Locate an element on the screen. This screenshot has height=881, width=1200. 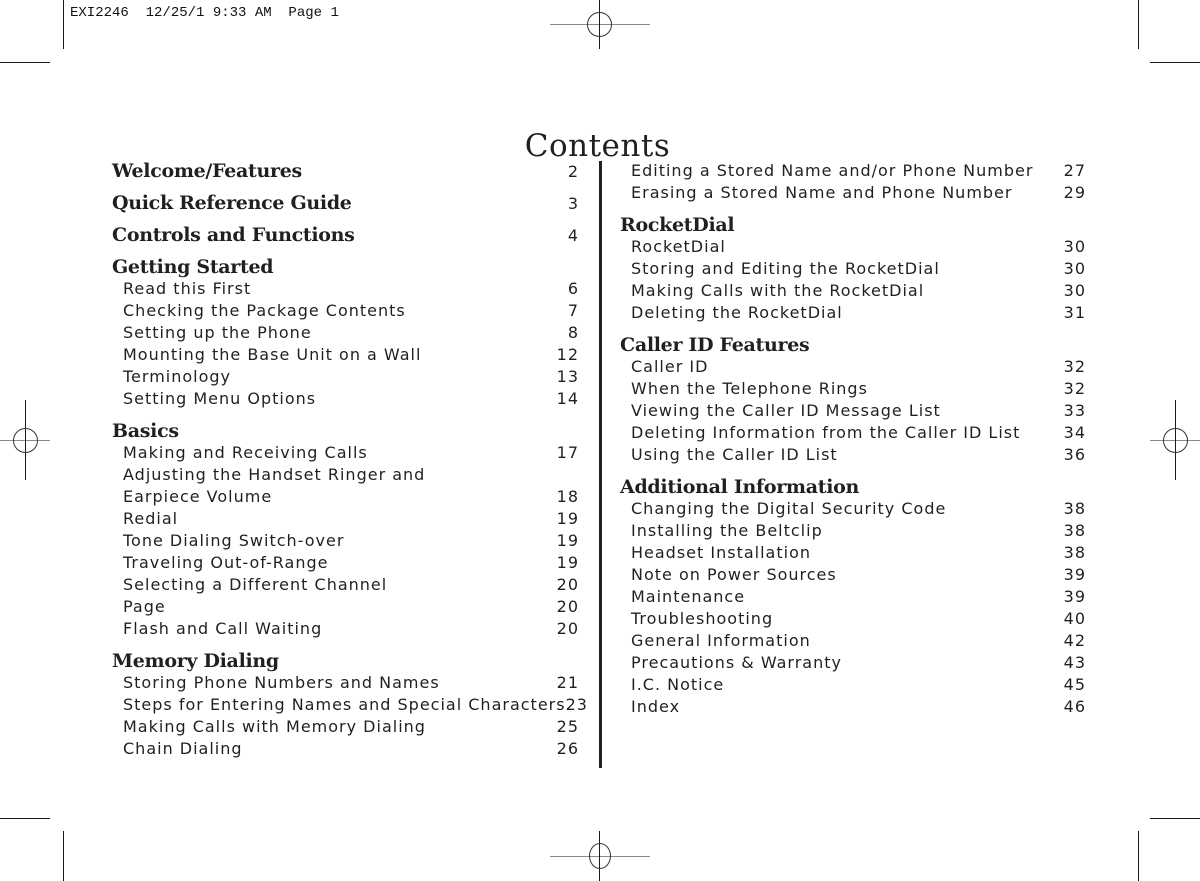
page-number: 43 is located at coordinates (1074, 662).